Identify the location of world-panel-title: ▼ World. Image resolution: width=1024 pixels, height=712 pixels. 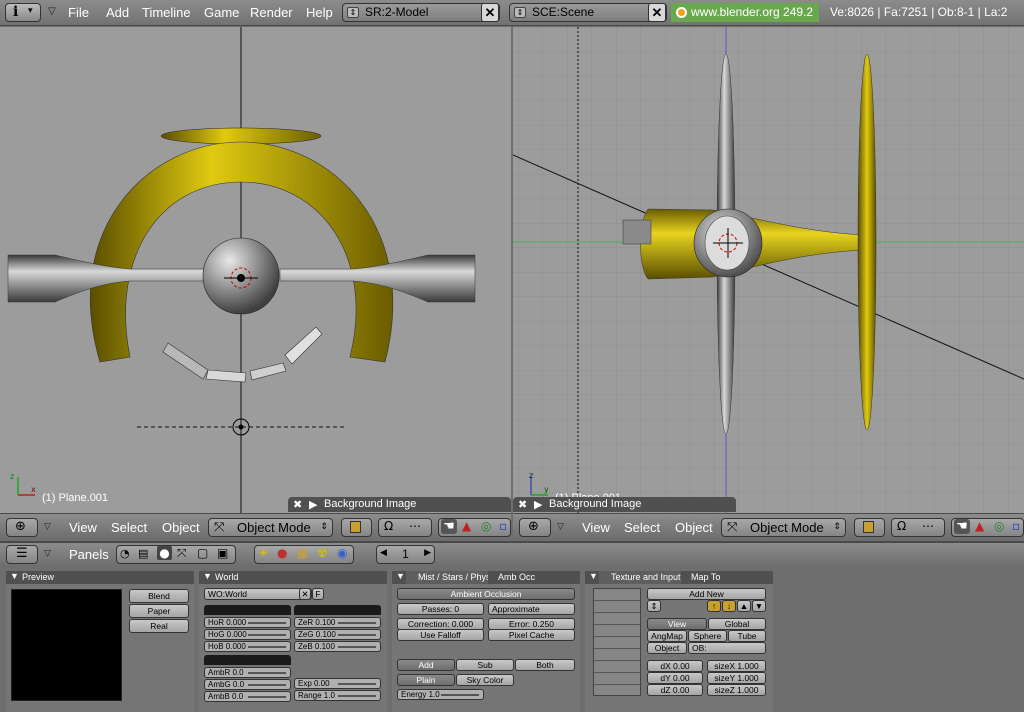
(293, 577).